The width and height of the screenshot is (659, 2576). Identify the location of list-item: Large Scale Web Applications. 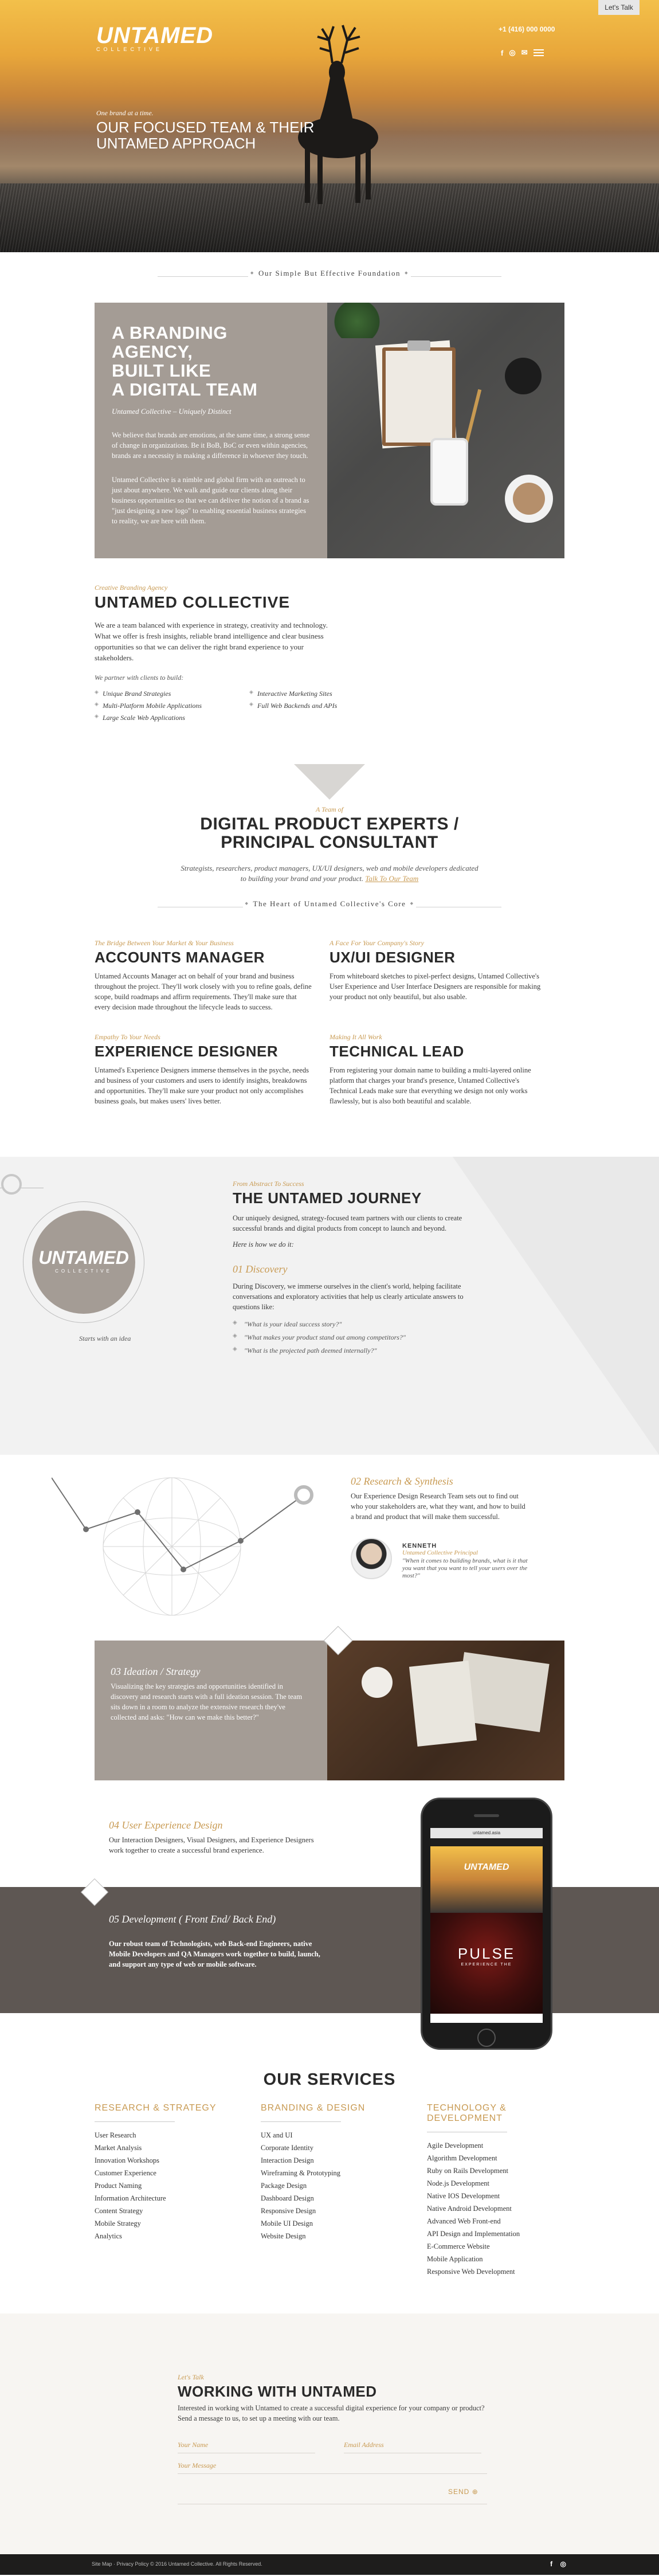
(172, 718).